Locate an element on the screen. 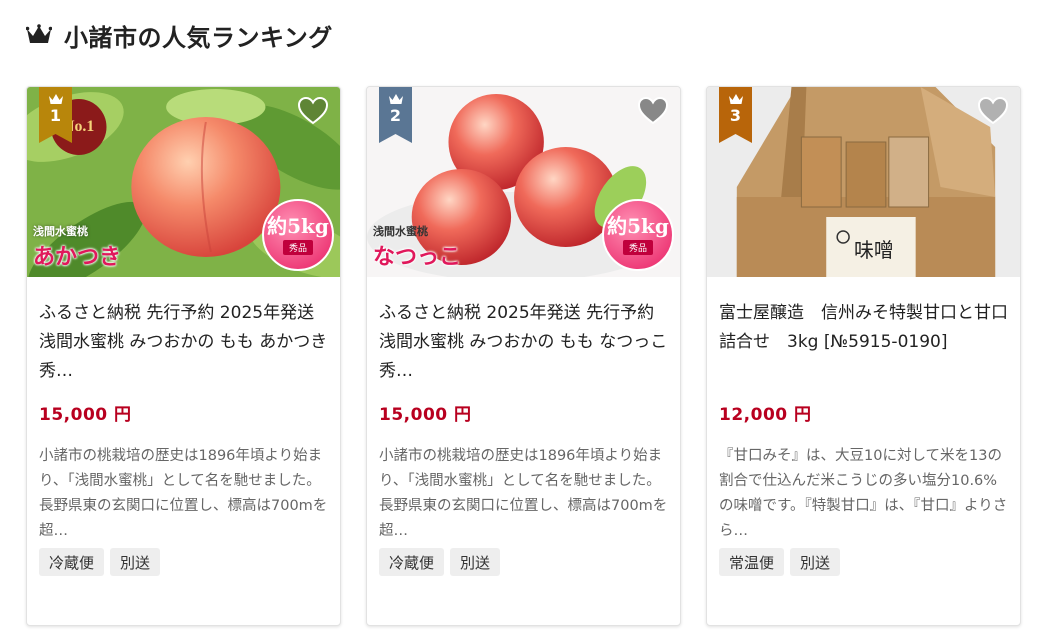  product-image: No.1 1 浅間水蜜桃 あかつき 約5kg 秀品 is located at coordinates (183, 182).